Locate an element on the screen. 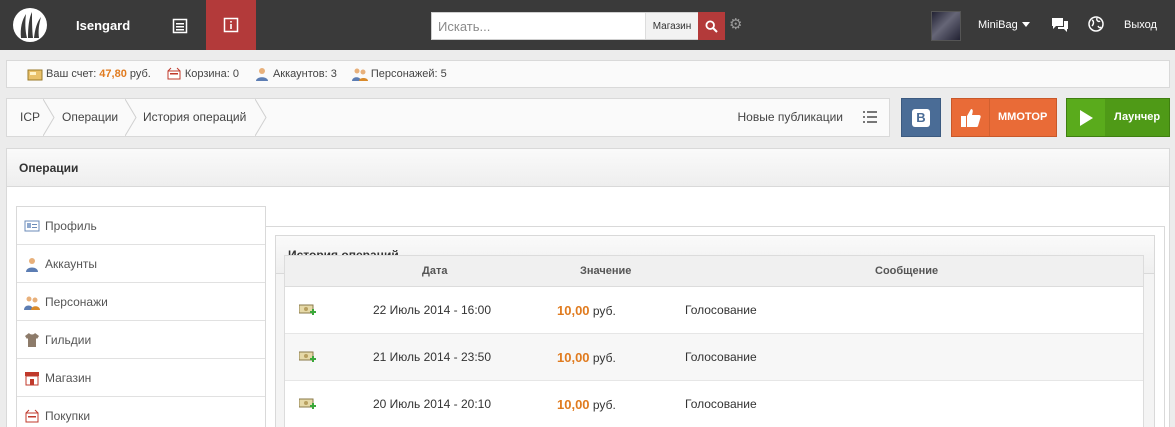 The image size is (1175, 427). shop-icon is located at coordinates (32, 378).